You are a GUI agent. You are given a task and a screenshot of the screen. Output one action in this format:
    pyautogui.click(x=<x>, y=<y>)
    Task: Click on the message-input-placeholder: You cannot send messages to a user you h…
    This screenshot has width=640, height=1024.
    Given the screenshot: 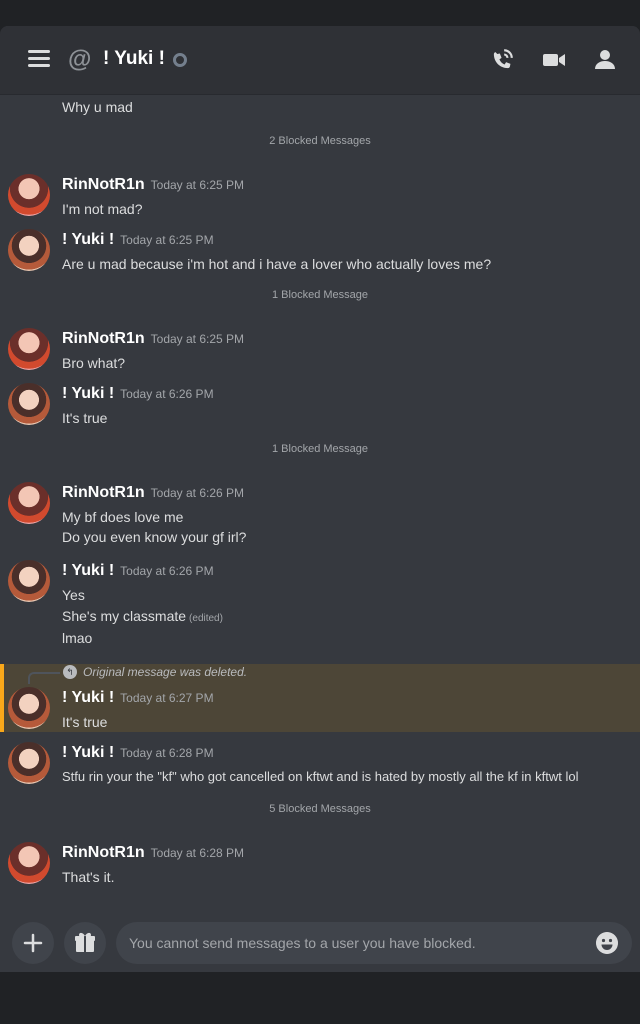 What is the action you would take?
    pyautogui.click(x=302, y=943)
    